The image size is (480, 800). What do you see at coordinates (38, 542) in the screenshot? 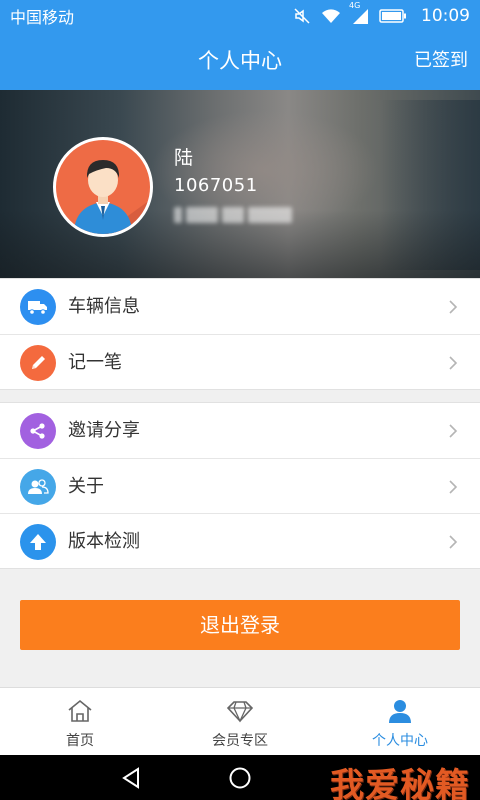
I see `upload-arrow-icon` at bounding box center [38, 542].